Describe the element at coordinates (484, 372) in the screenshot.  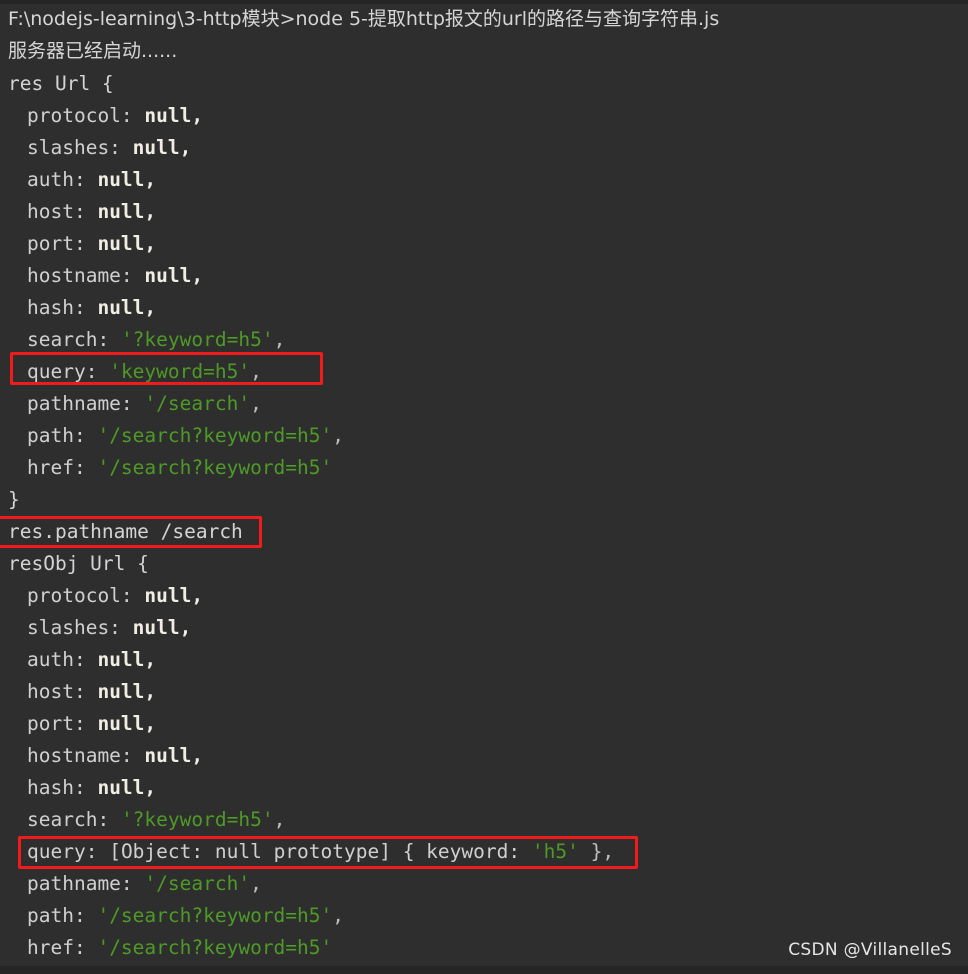
I see `property-row-highlighted: query: 'keyword=h5',` at that location.